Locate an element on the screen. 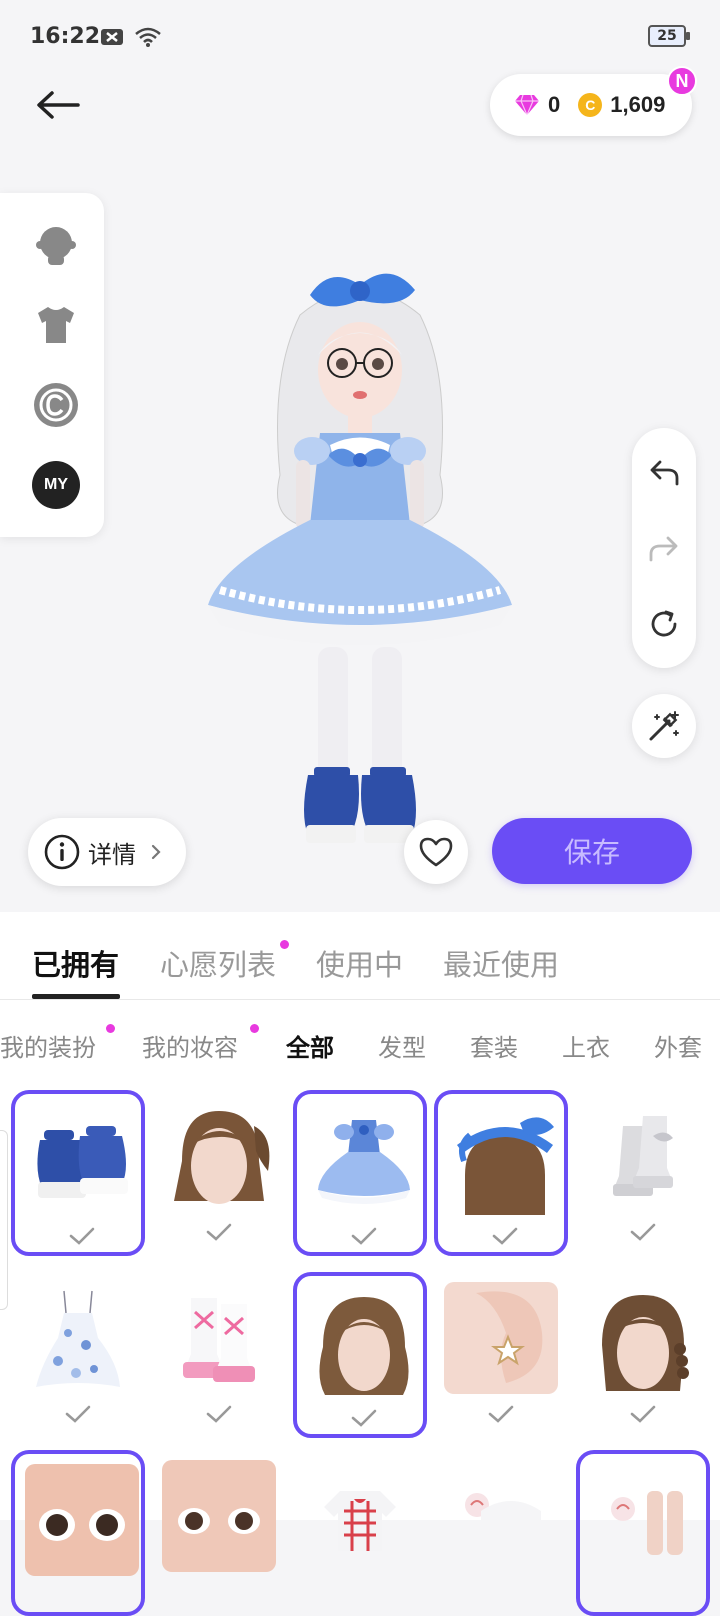  white-item-icon is located at coordinates (501, 1516).